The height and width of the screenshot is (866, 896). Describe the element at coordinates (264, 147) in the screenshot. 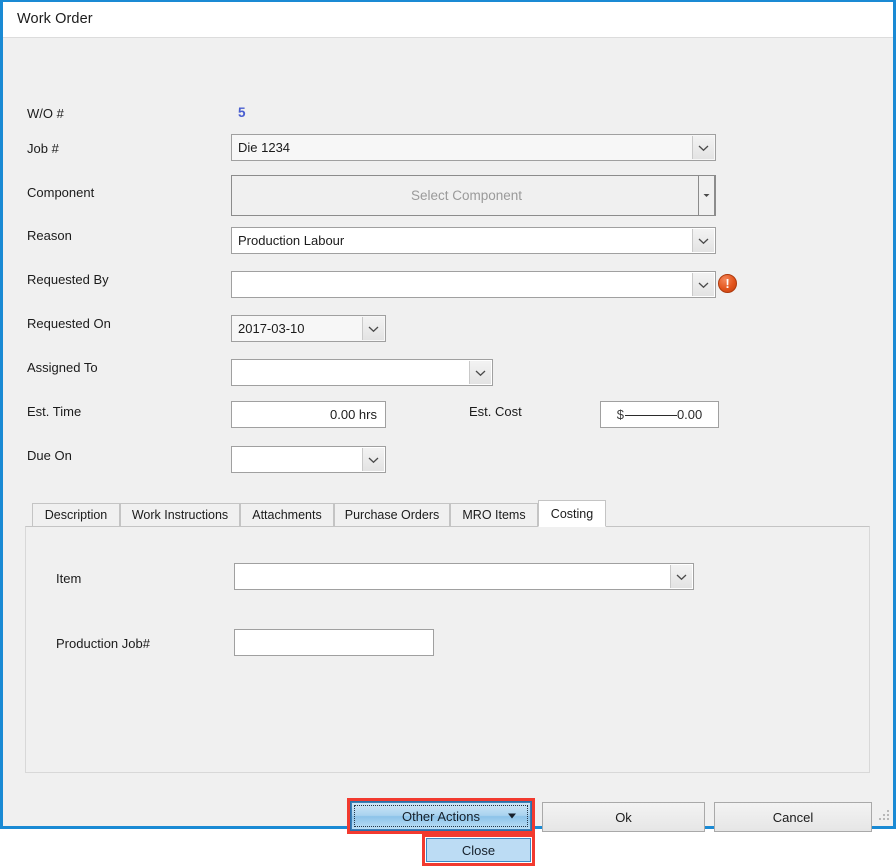

I see `job-number-value: Die 1234` at that location.